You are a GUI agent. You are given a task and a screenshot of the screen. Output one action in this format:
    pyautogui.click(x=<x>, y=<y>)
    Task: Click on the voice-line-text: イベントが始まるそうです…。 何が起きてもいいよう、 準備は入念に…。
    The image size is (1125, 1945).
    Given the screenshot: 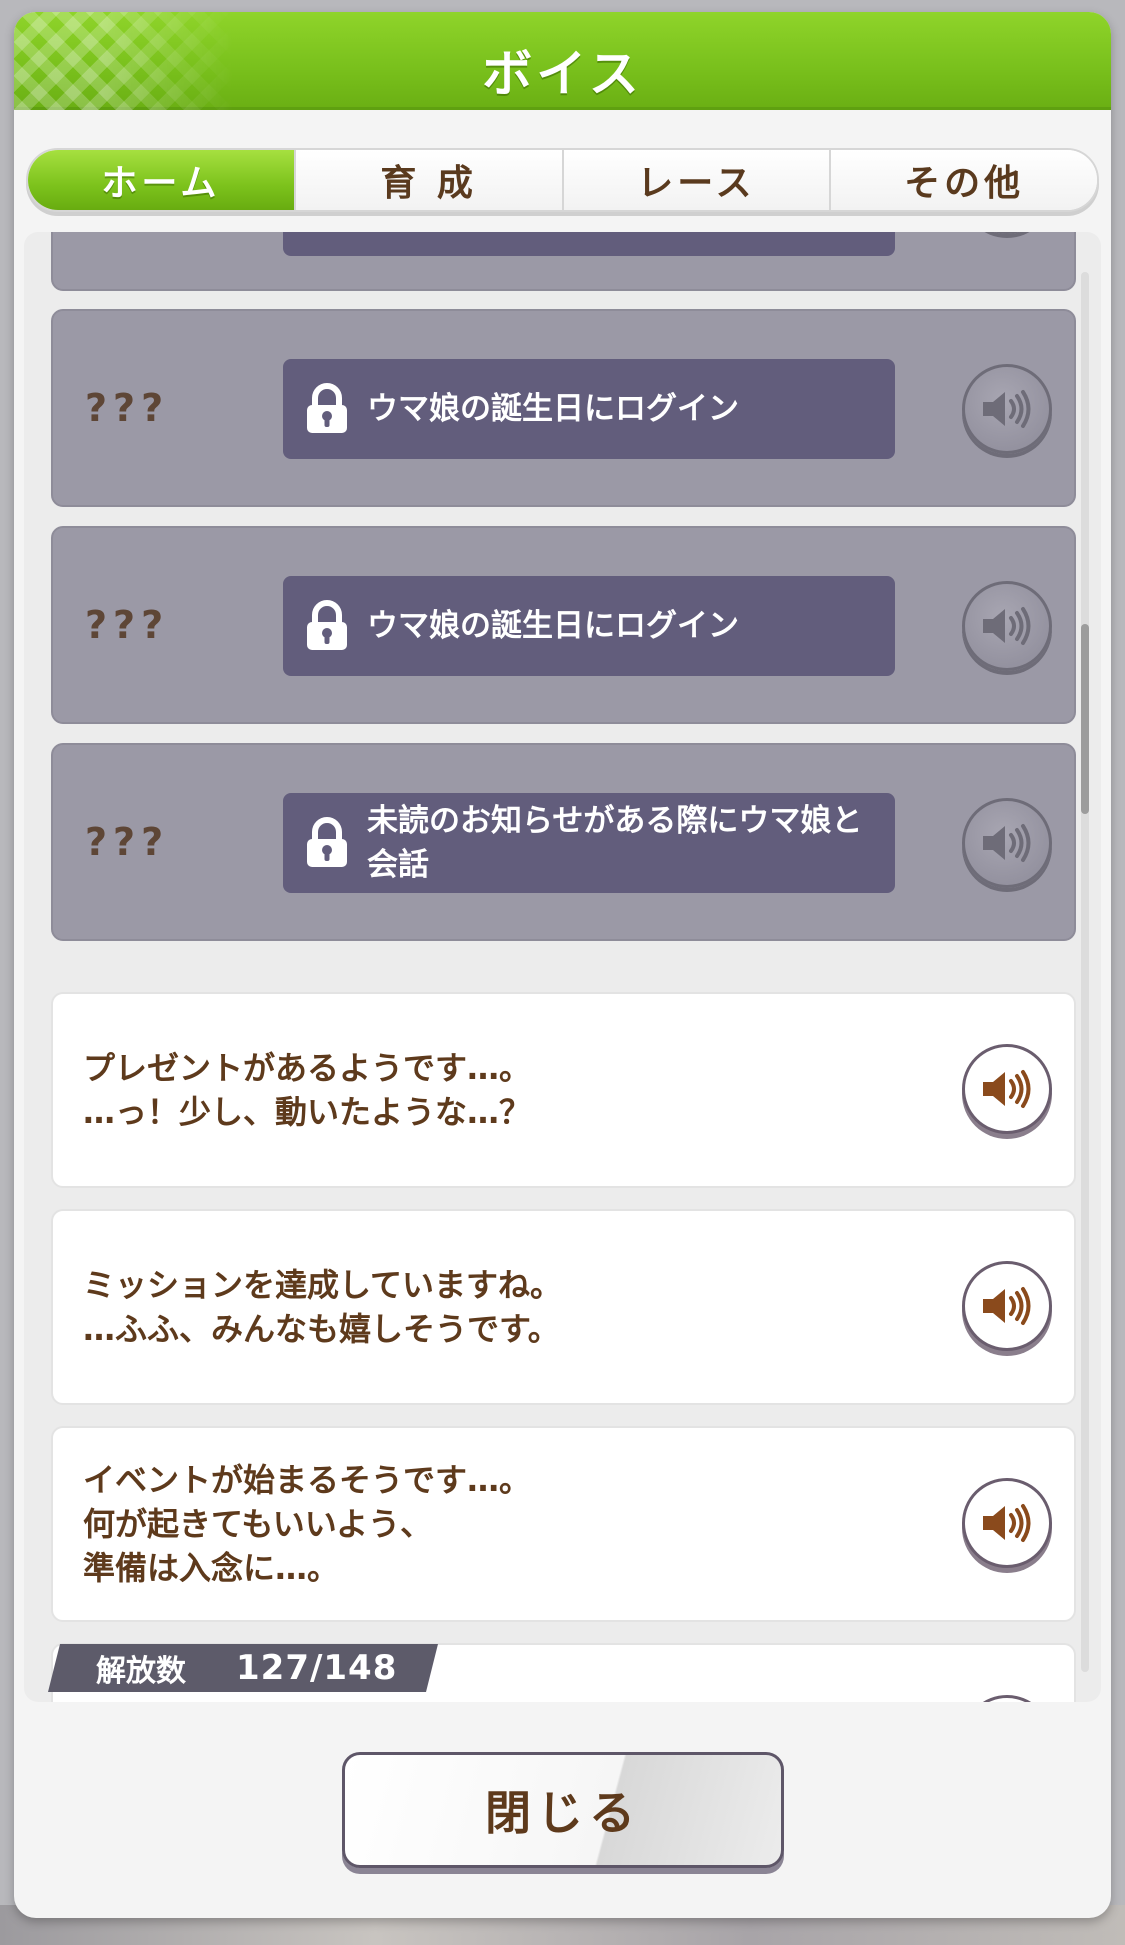 What is the action you would take?
    pyautogui.click(x=508, y=1524)
    